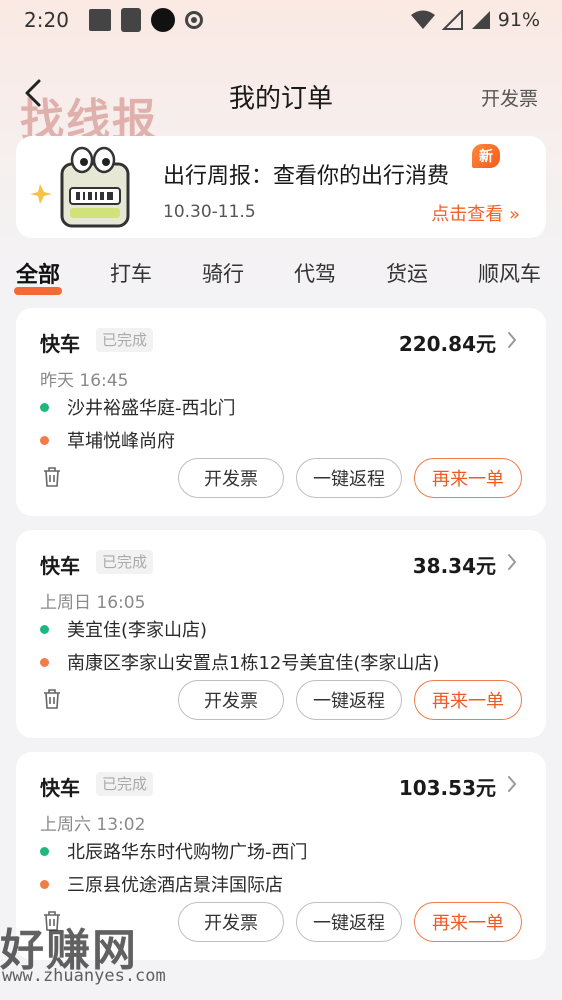 The image size is (562, 1000). I want to click on tab-all: 全部, so click(38, 276).